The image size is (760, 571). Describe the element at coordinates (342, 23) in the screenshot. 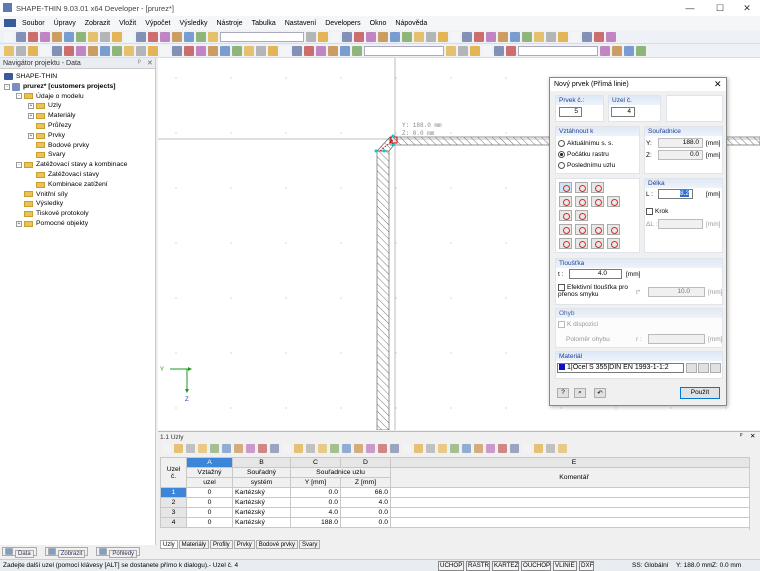

I see `menu-item: Developers` at that location.